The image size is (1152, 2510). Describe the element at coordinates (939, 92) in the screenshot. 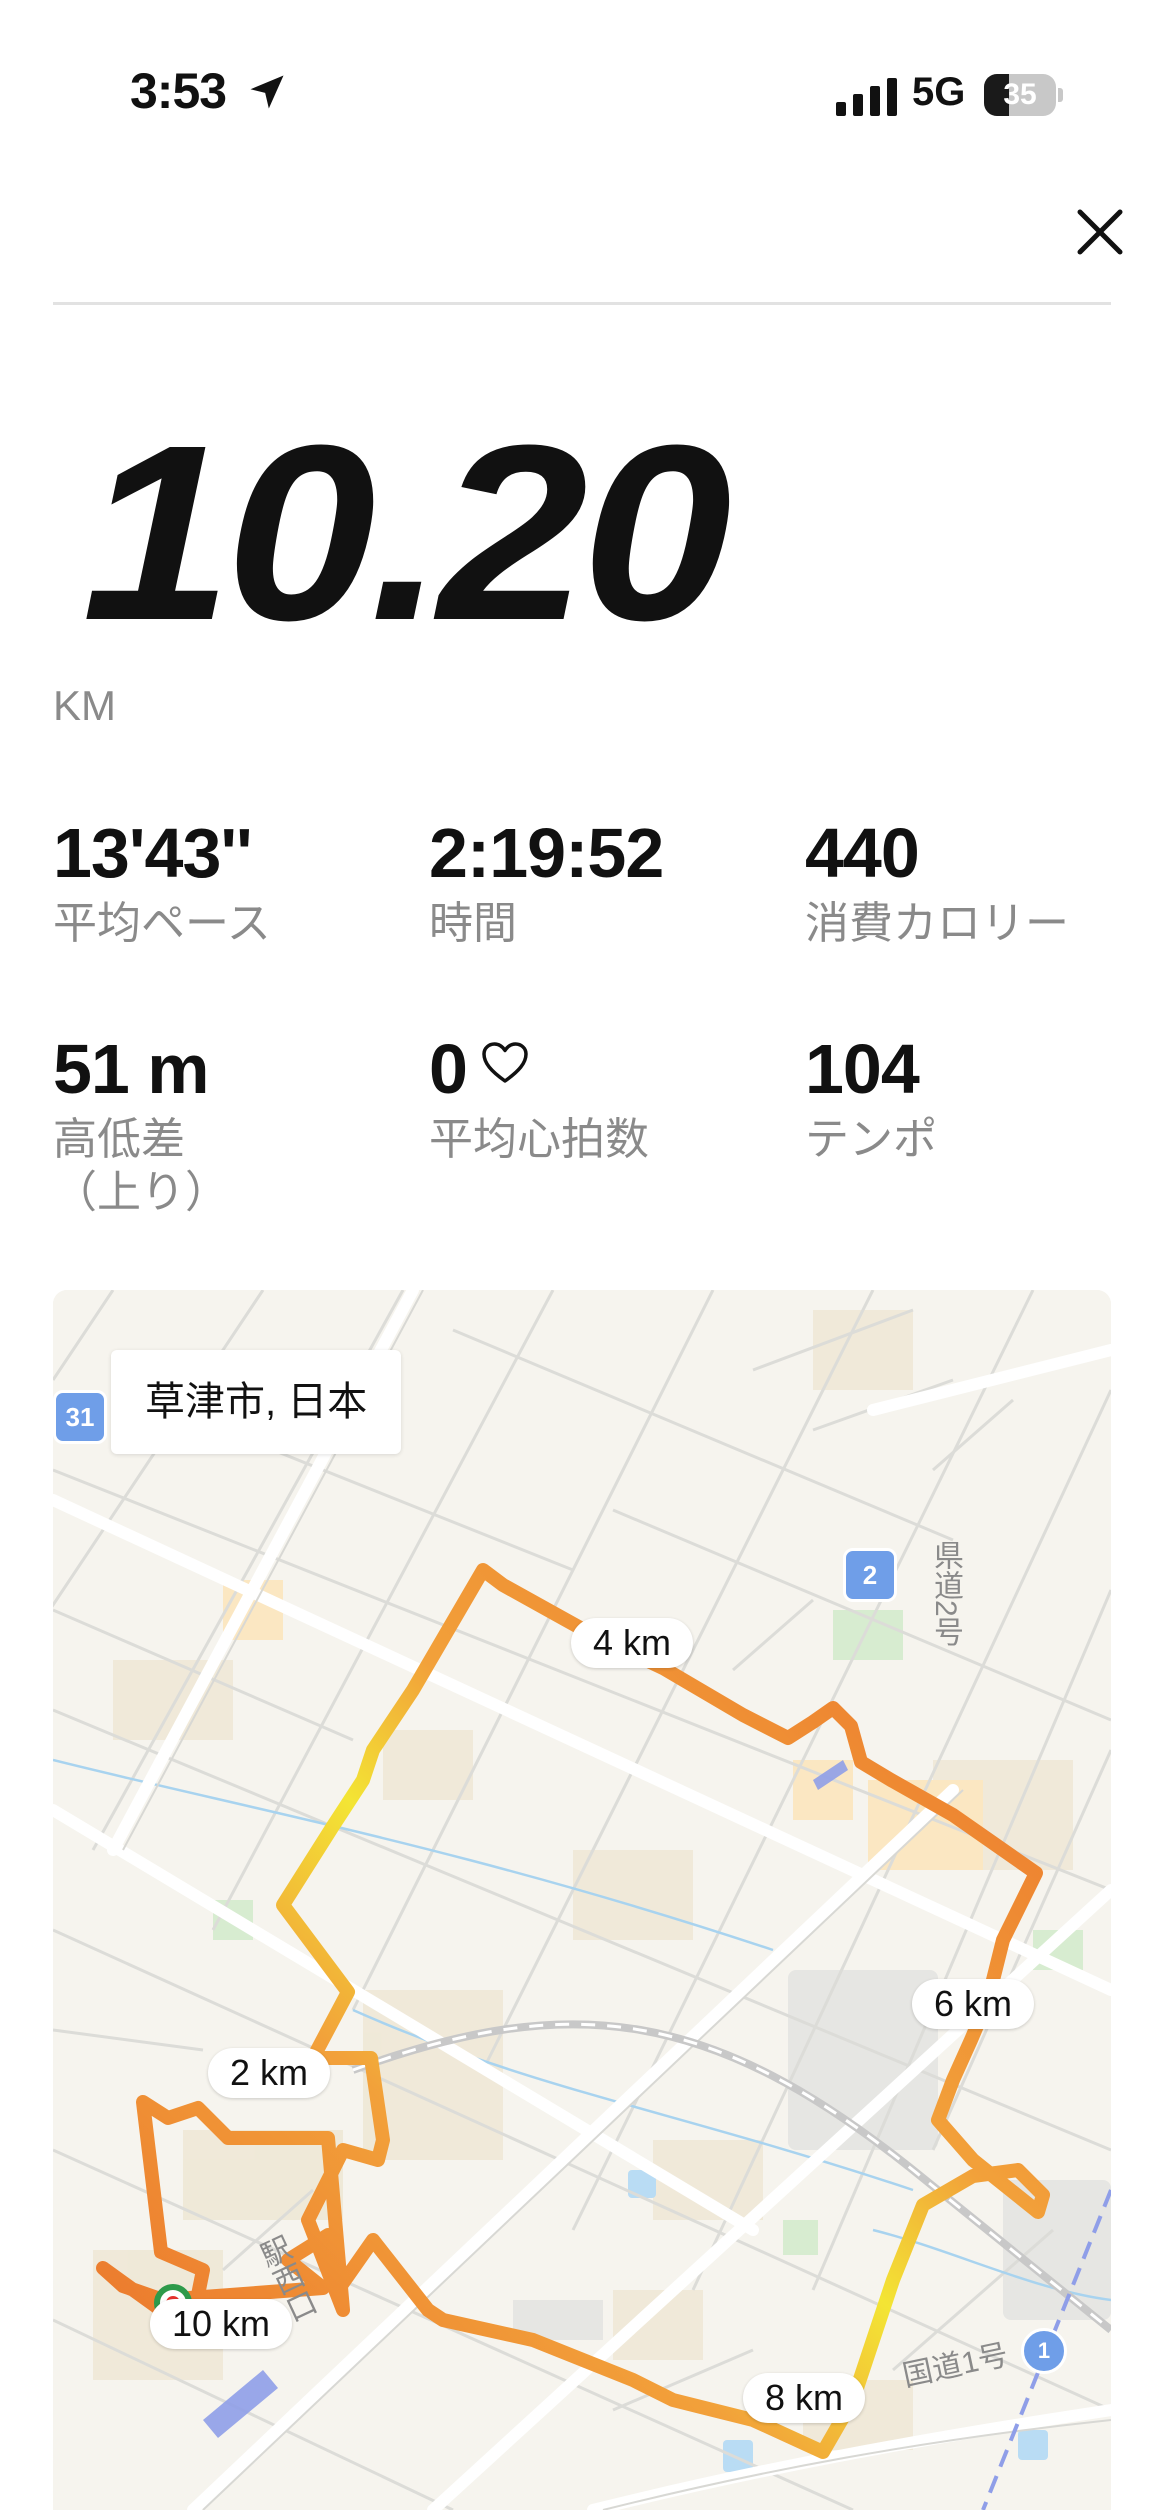

I see `network-type: 5G` at that location.